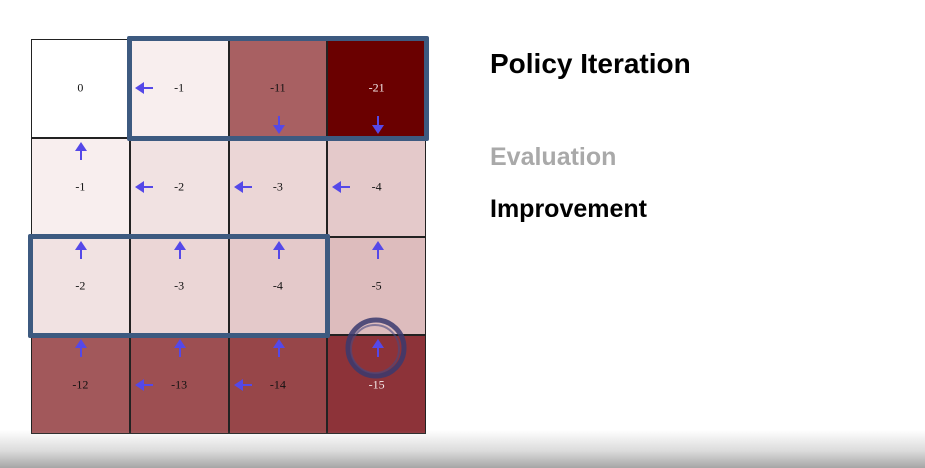  I want to click on grid-cell: -4, so click(376, 187).